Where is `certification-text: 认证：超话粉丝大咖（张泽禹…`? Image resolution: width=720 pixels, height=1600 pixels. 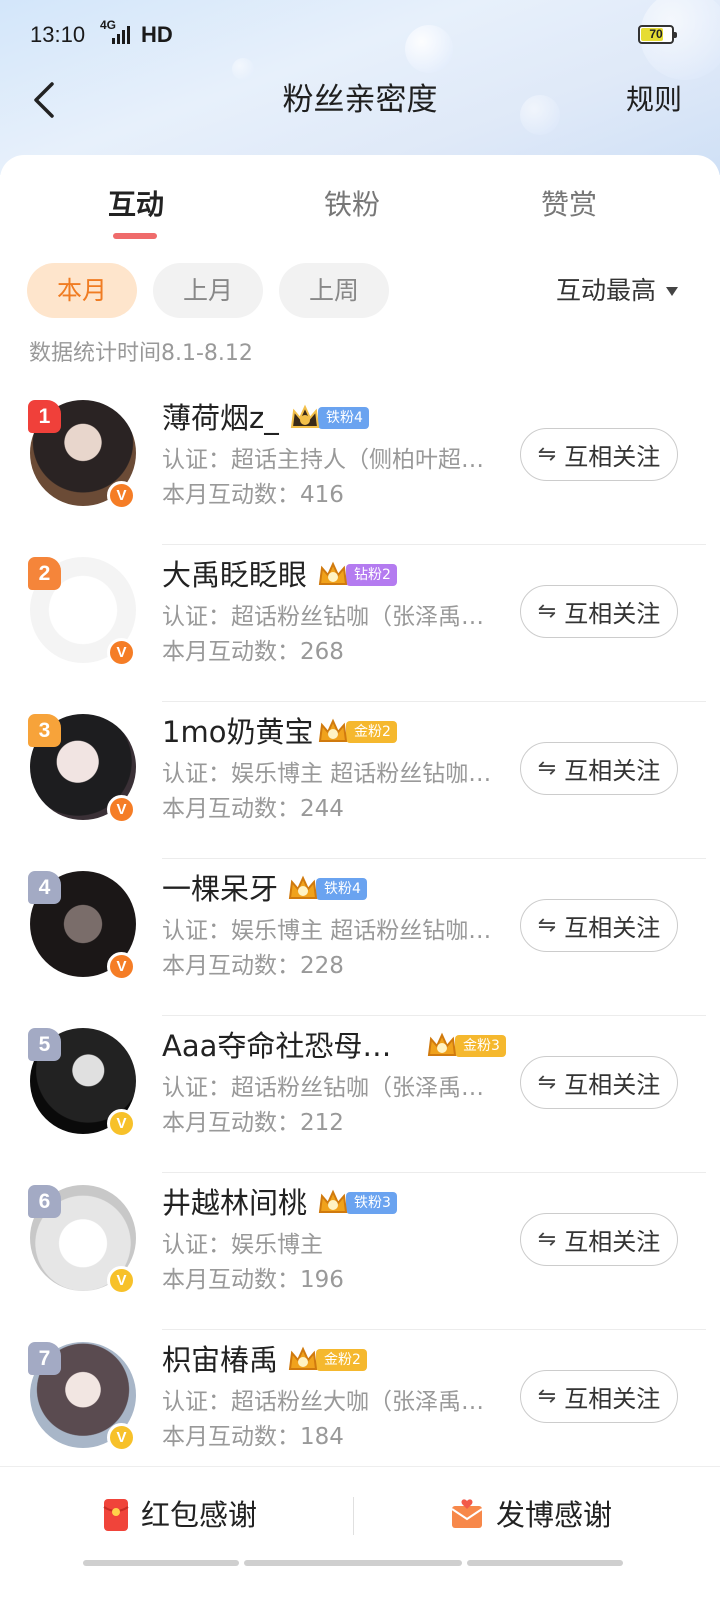 certification-text: 认证：超话粉丝大咖（张泽禹… is located at coordinates (323, 1402).